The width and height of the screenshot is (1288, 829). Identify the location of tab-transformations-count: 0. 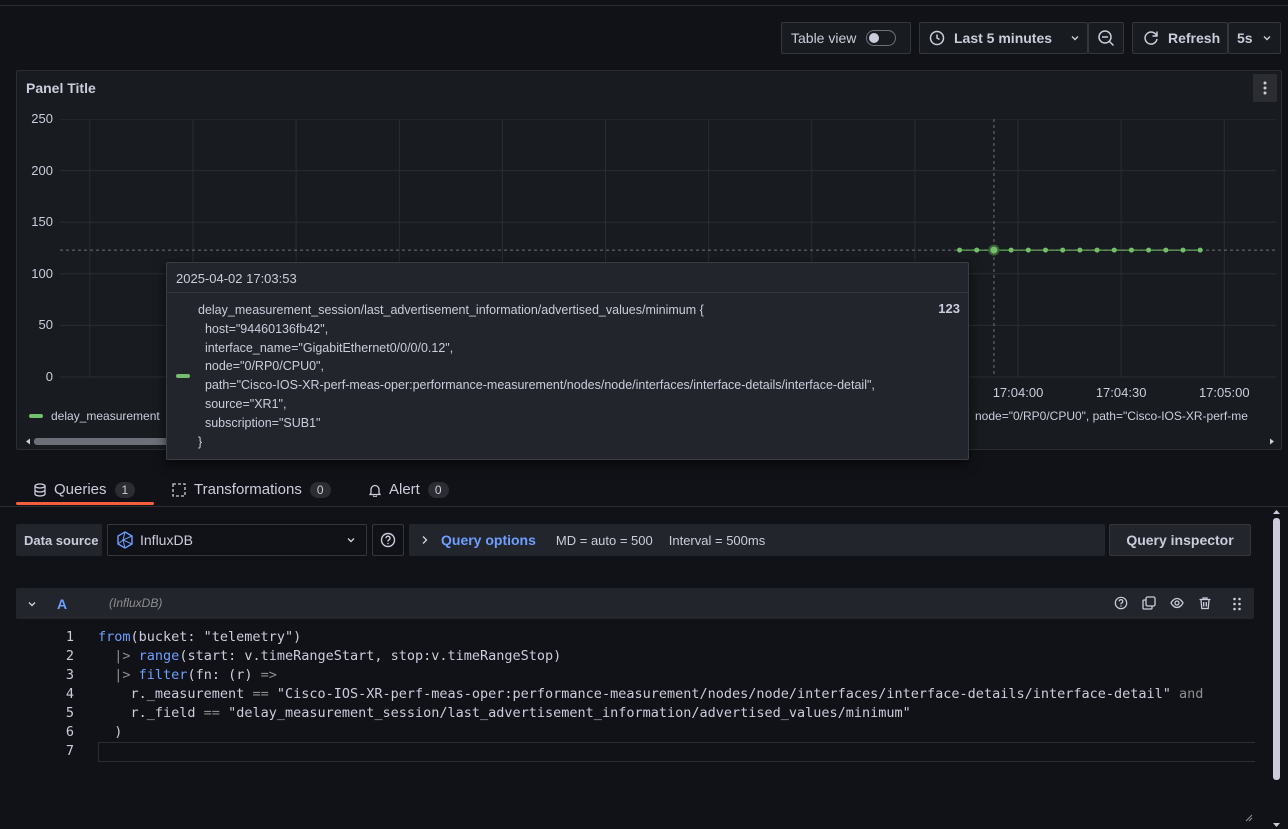
(320, 489).